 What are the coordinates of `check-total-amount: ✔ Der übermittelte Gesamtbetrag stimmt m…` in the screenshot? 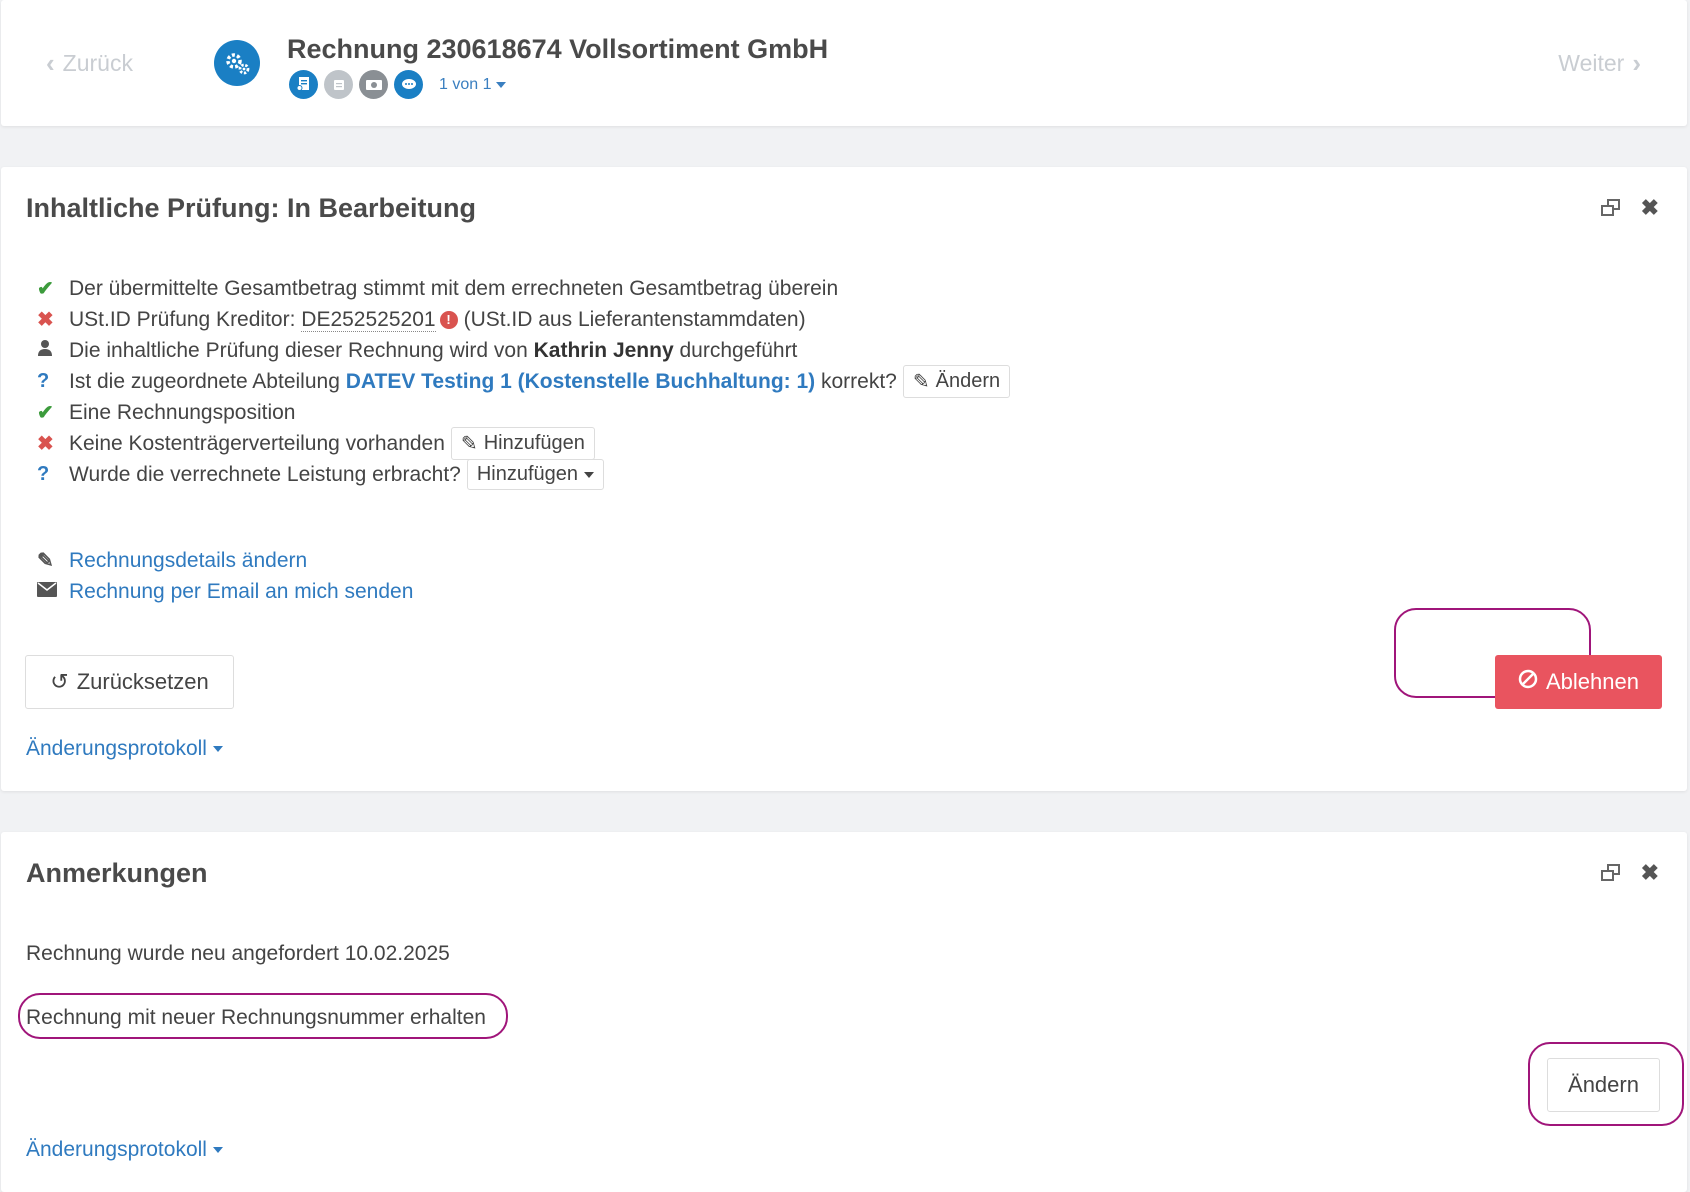 It's located at (523, 288).